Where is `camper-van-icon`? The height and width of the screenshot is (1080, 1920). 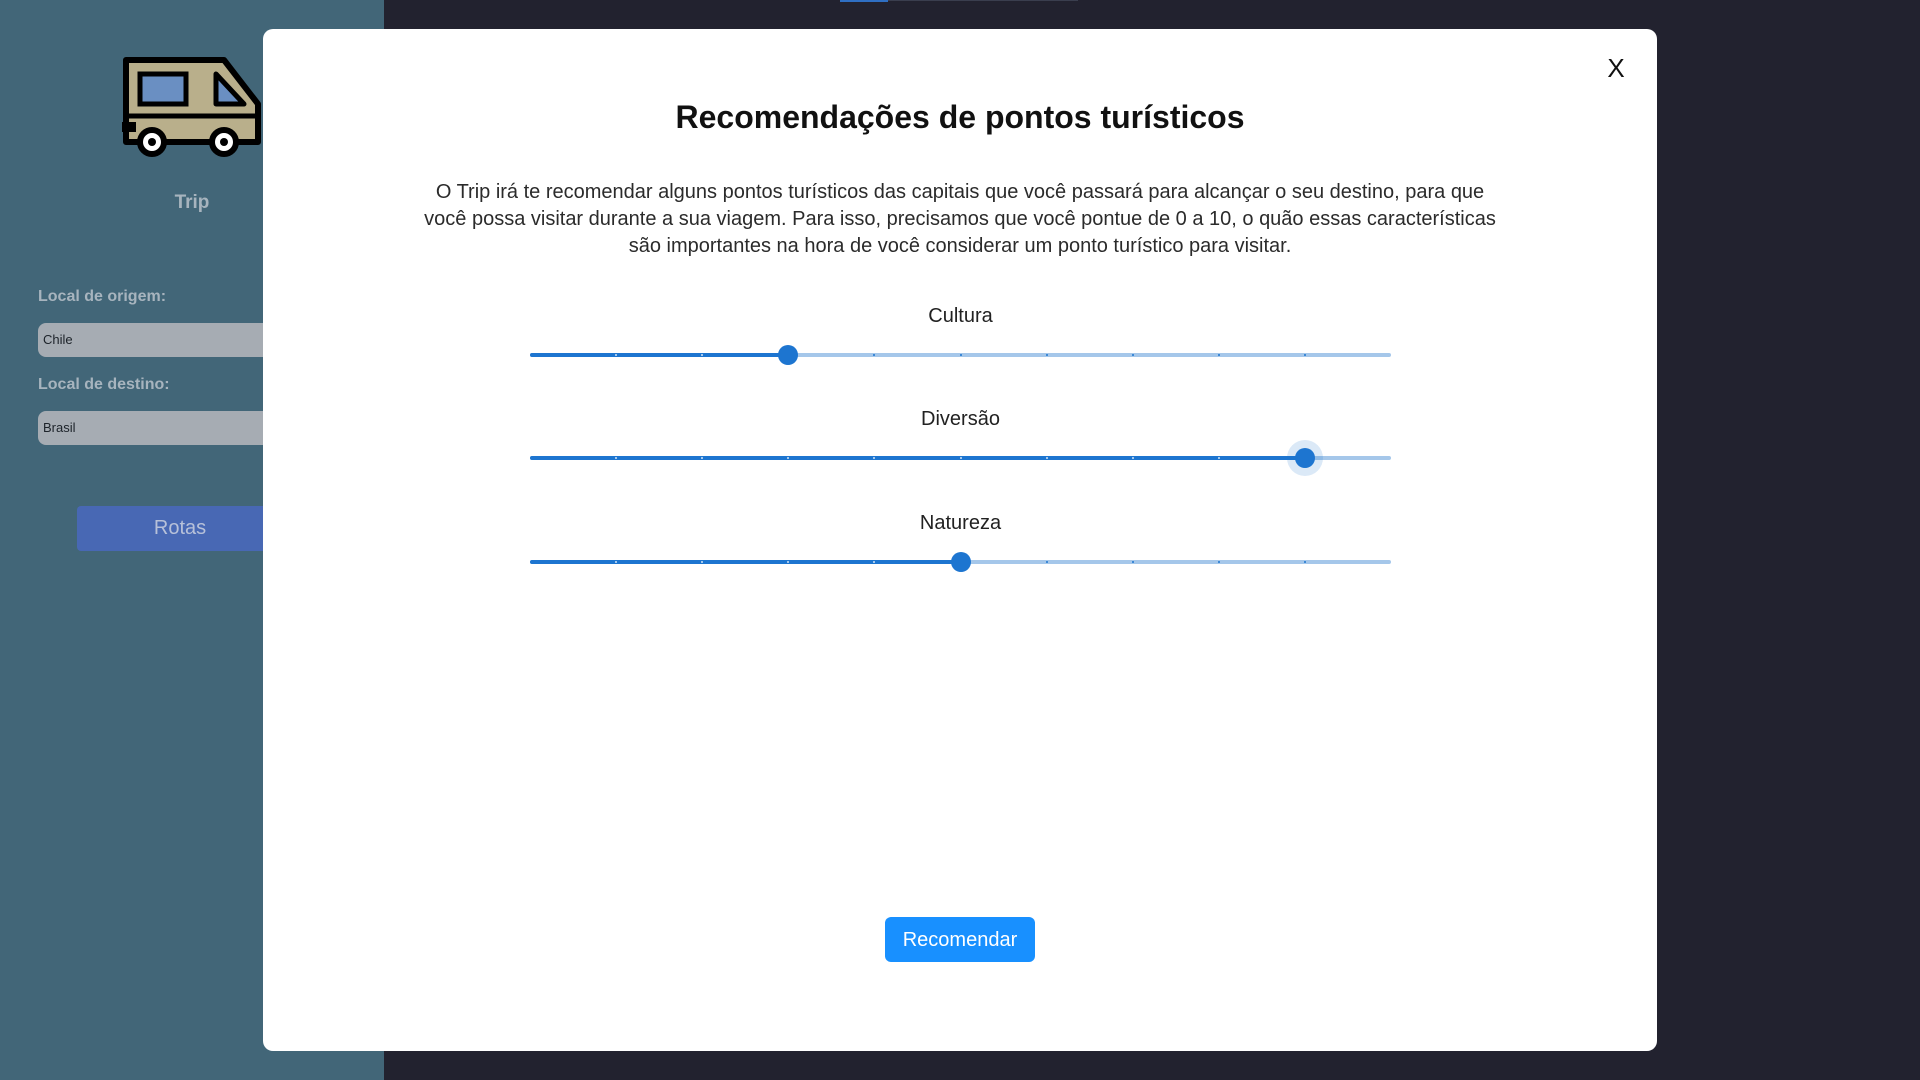 camper-van-icon is located at coordinates (191, 107).